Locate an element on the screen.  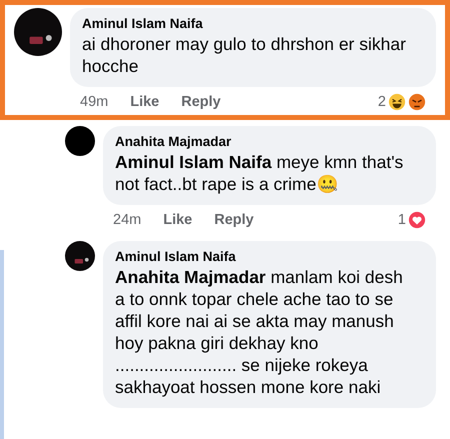
laughing-face-icon is located at coordinates (397, 102).